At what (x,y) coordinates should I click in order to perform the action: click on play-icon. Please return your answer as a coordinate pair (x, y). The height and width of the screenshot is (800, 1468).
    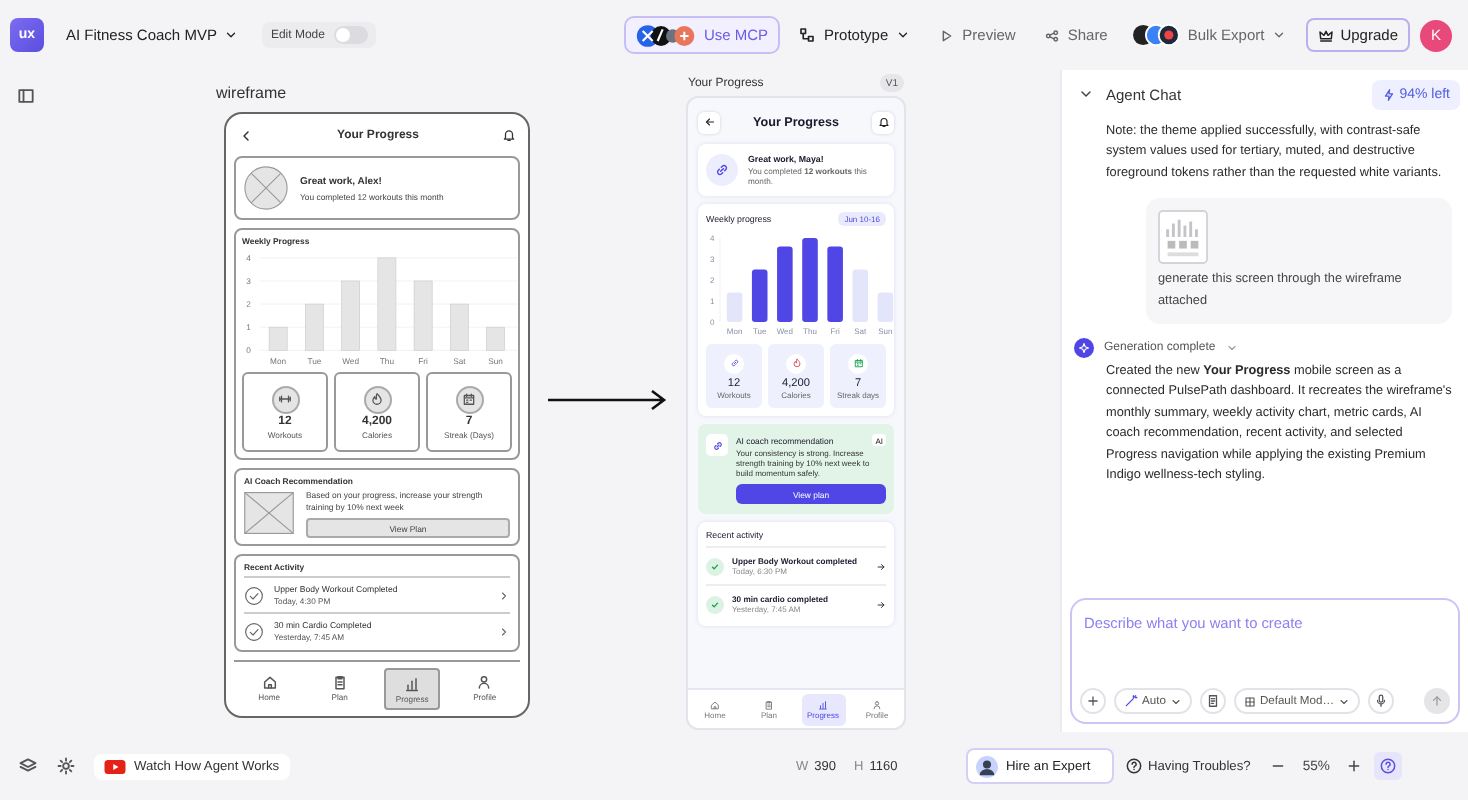
    Looking at the image, I should click on (946, 35).